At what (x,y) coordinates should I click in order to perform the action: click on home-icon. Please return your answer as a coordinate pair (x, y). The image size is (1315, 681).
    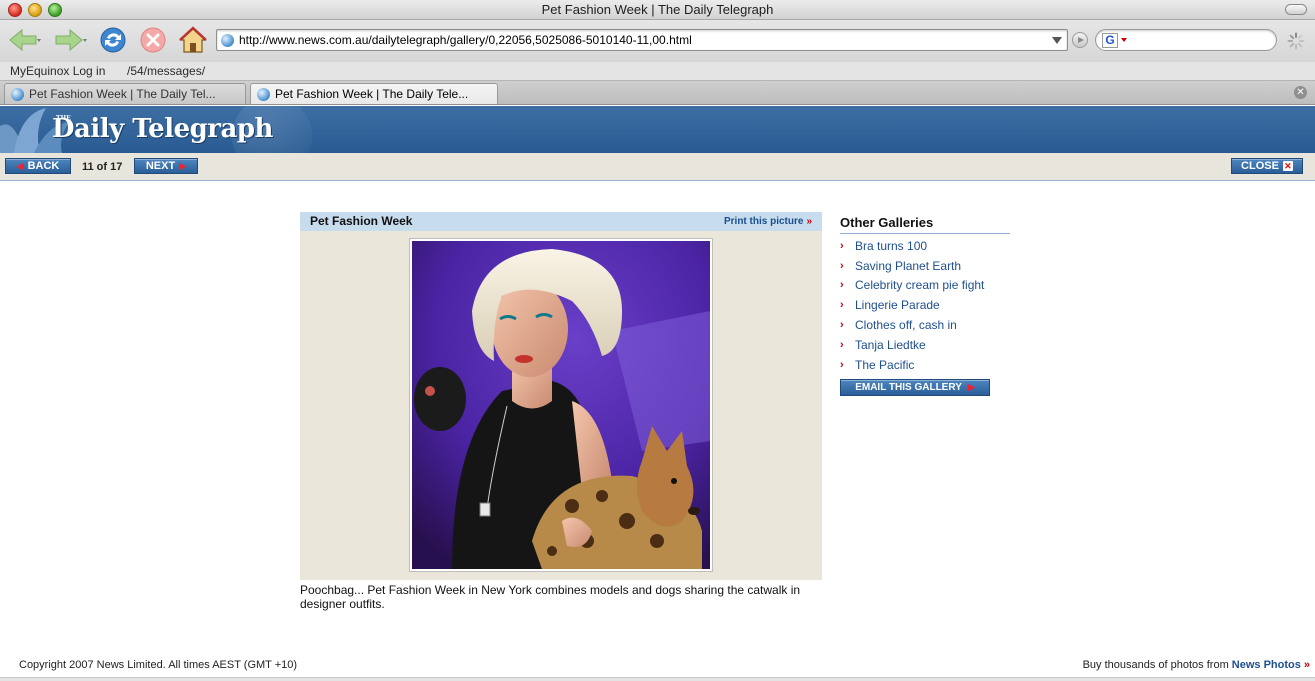
    Looking at the image, I should click on (193, 39).